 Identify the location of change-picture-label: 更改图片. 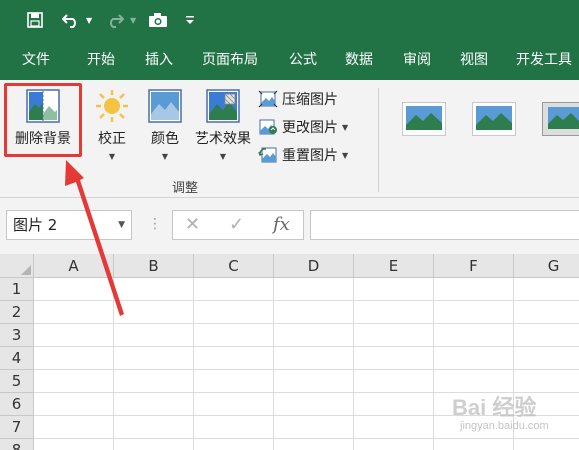
(310, 128).